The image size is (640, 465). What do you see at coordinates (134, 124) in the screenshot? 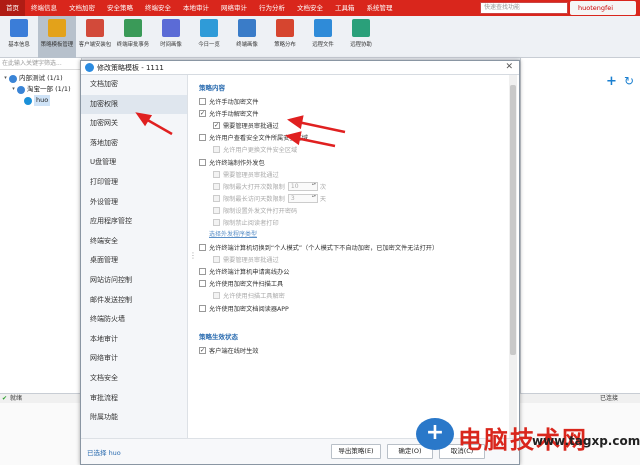
I see `nav-item: 加密网关` at bounding box center [134, 124].